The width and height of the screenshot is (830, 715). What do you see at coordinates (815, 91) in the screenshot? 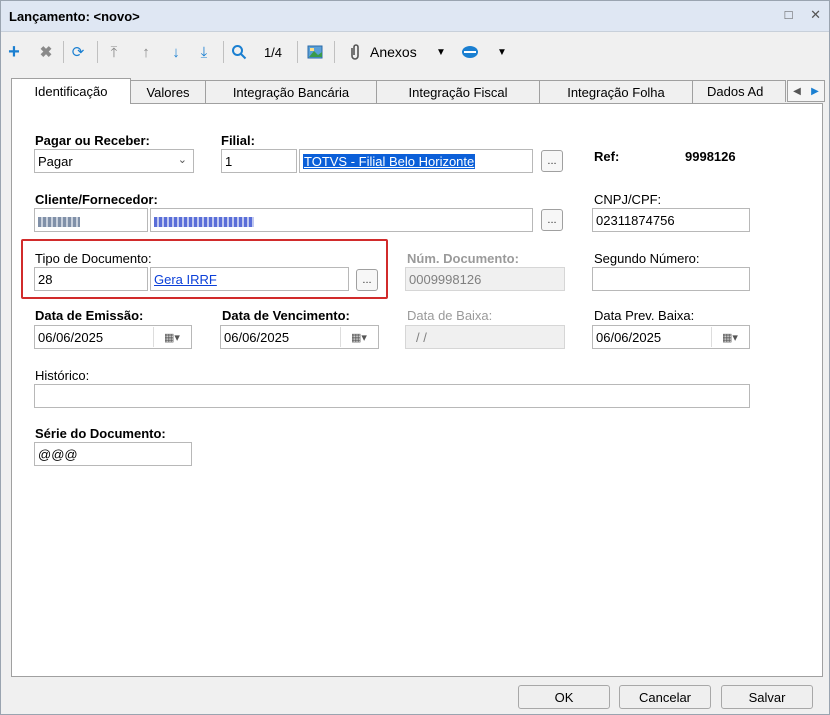
I see `arrow-right-icon: ▶` at bounding box center [815, 91].